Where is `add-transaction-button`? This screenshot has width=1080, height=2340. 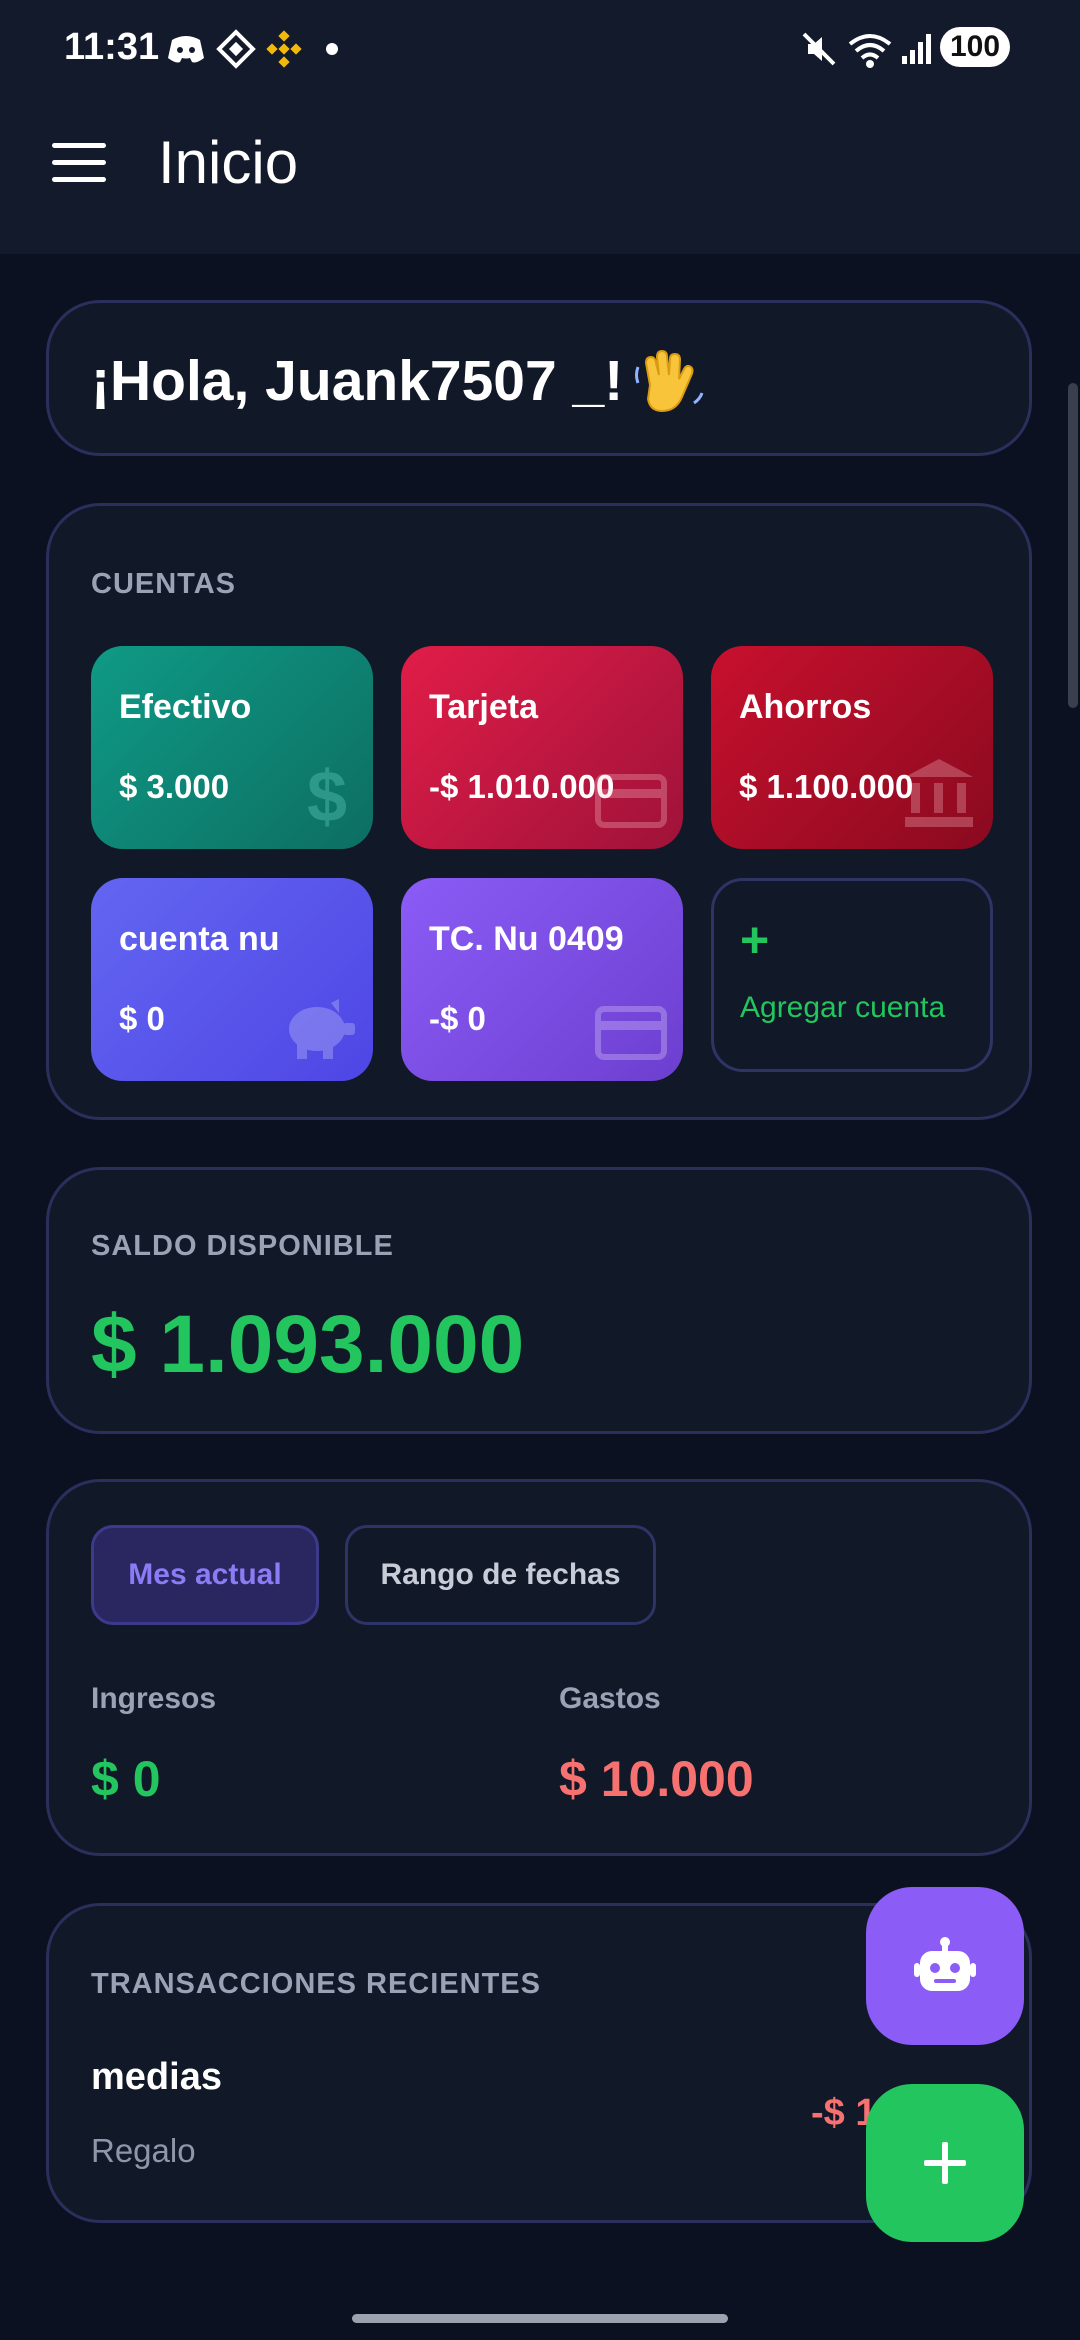 add-transaction-button is located at coordinates (945, 2163).